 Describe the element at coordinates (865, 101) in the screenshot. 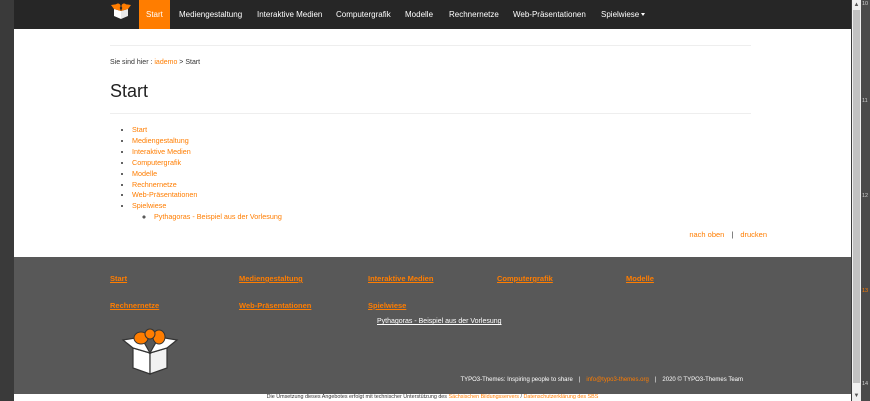

I see `ruler-label: 11` at that location.